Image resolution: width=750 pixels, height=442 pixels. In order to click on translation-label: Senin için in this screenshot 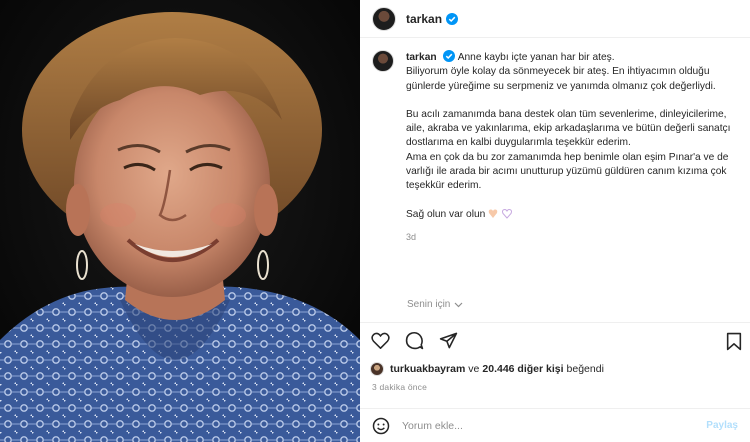, I will do `click(429, 304)`.